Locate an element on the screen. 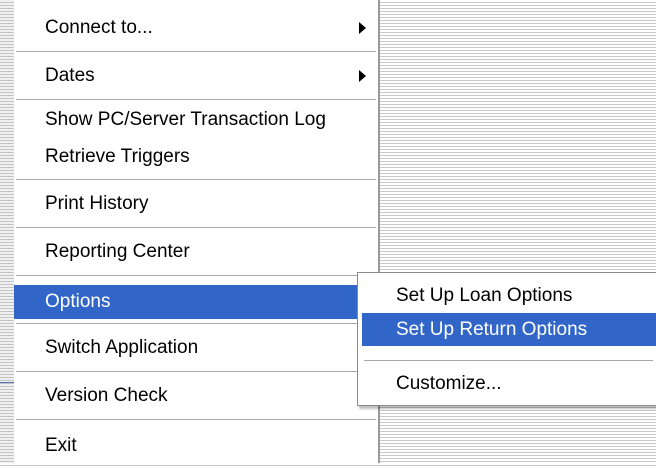 This screenshot has width=656, height=468. menu-item-print-history: Print History is located at coordinates (196, 204).